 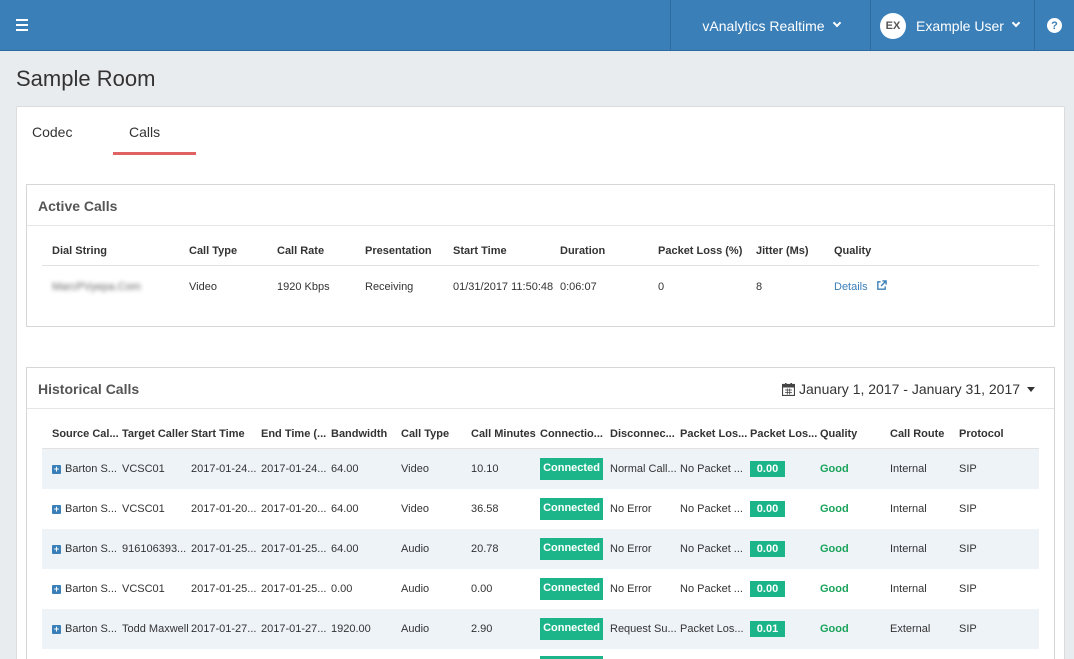 What do you see at coordinates (359, 434) in the screenshot?
I see `column-header: Bandwidth` at bounding box center [359, 434].